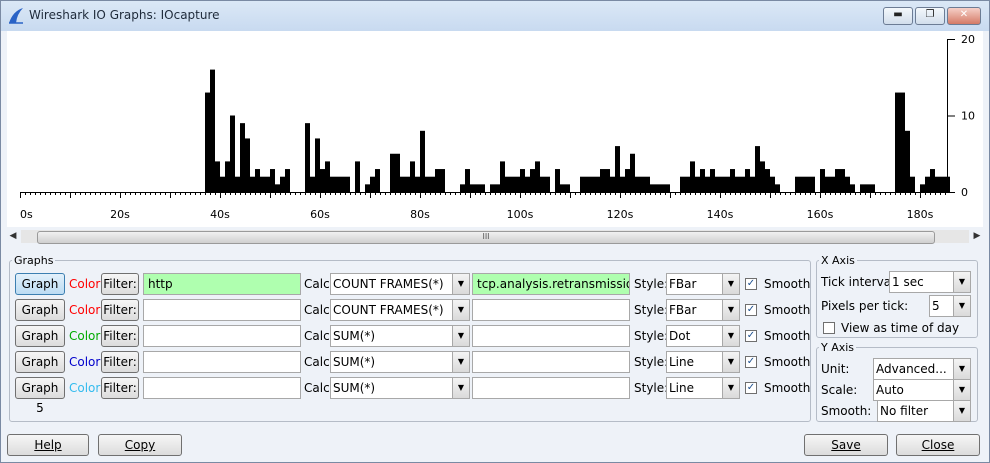 Image resolution: width=990 pixels, height=463 pixels. Describe the element at coordinates (40, 370) in the screenshot. I see `graph-4-button: Graph 4` at that location.